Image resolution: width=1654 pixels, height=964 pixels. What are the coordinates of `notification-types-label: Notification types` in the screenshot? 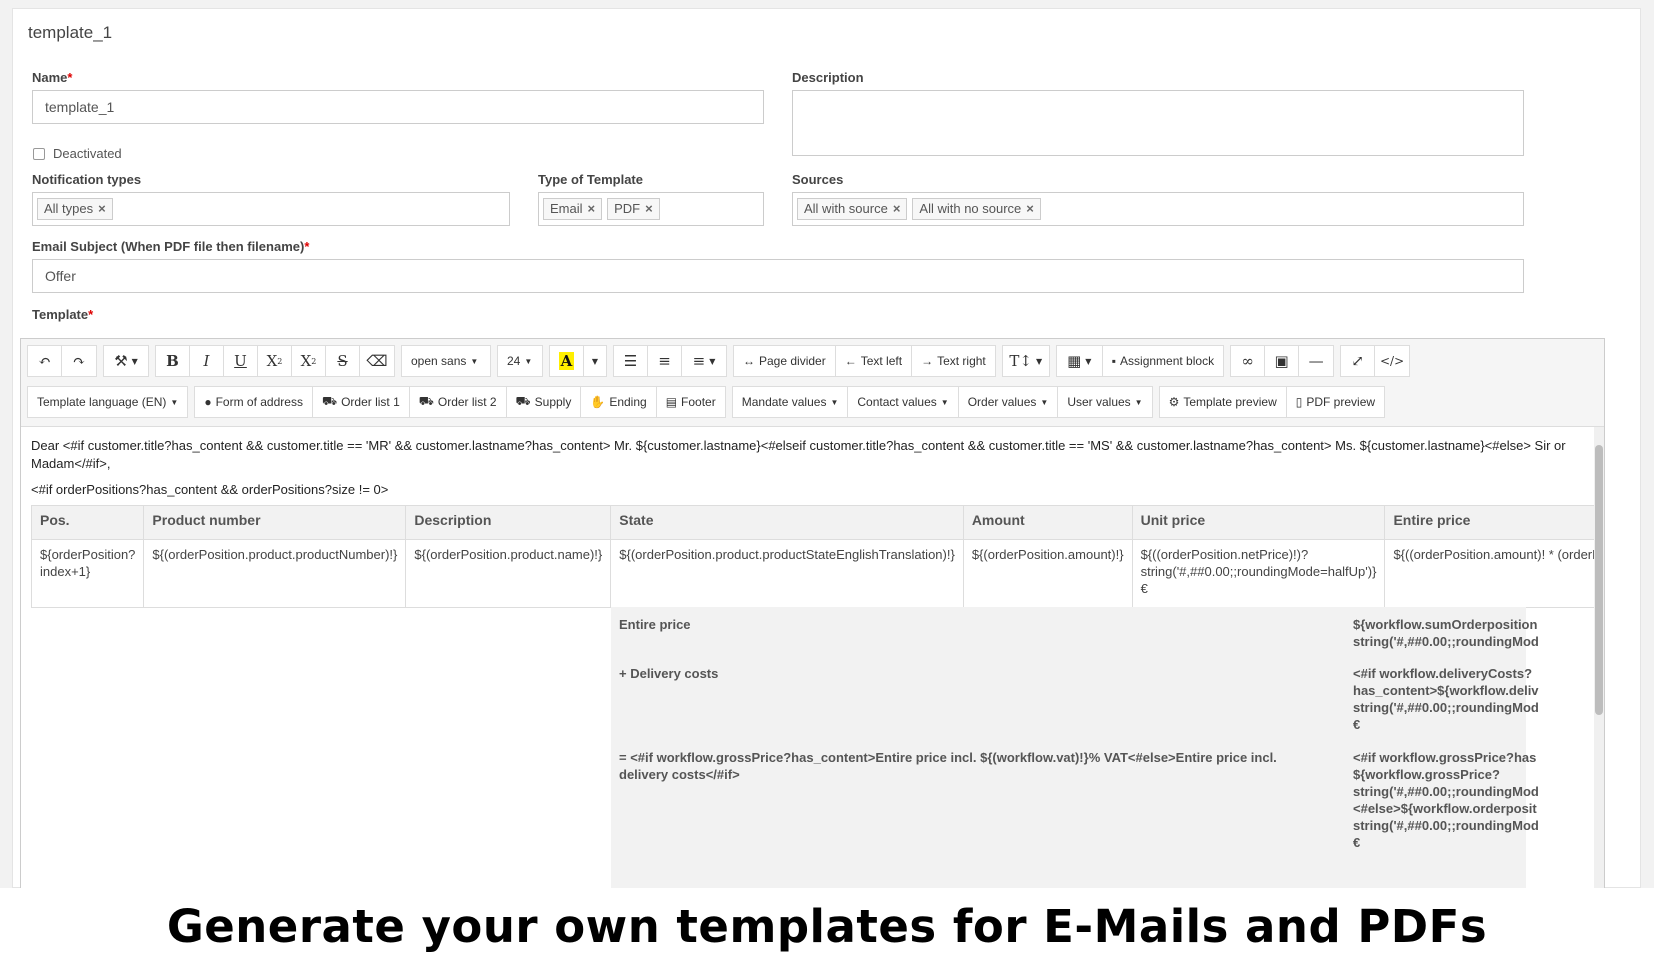 It's located at (87, 179).